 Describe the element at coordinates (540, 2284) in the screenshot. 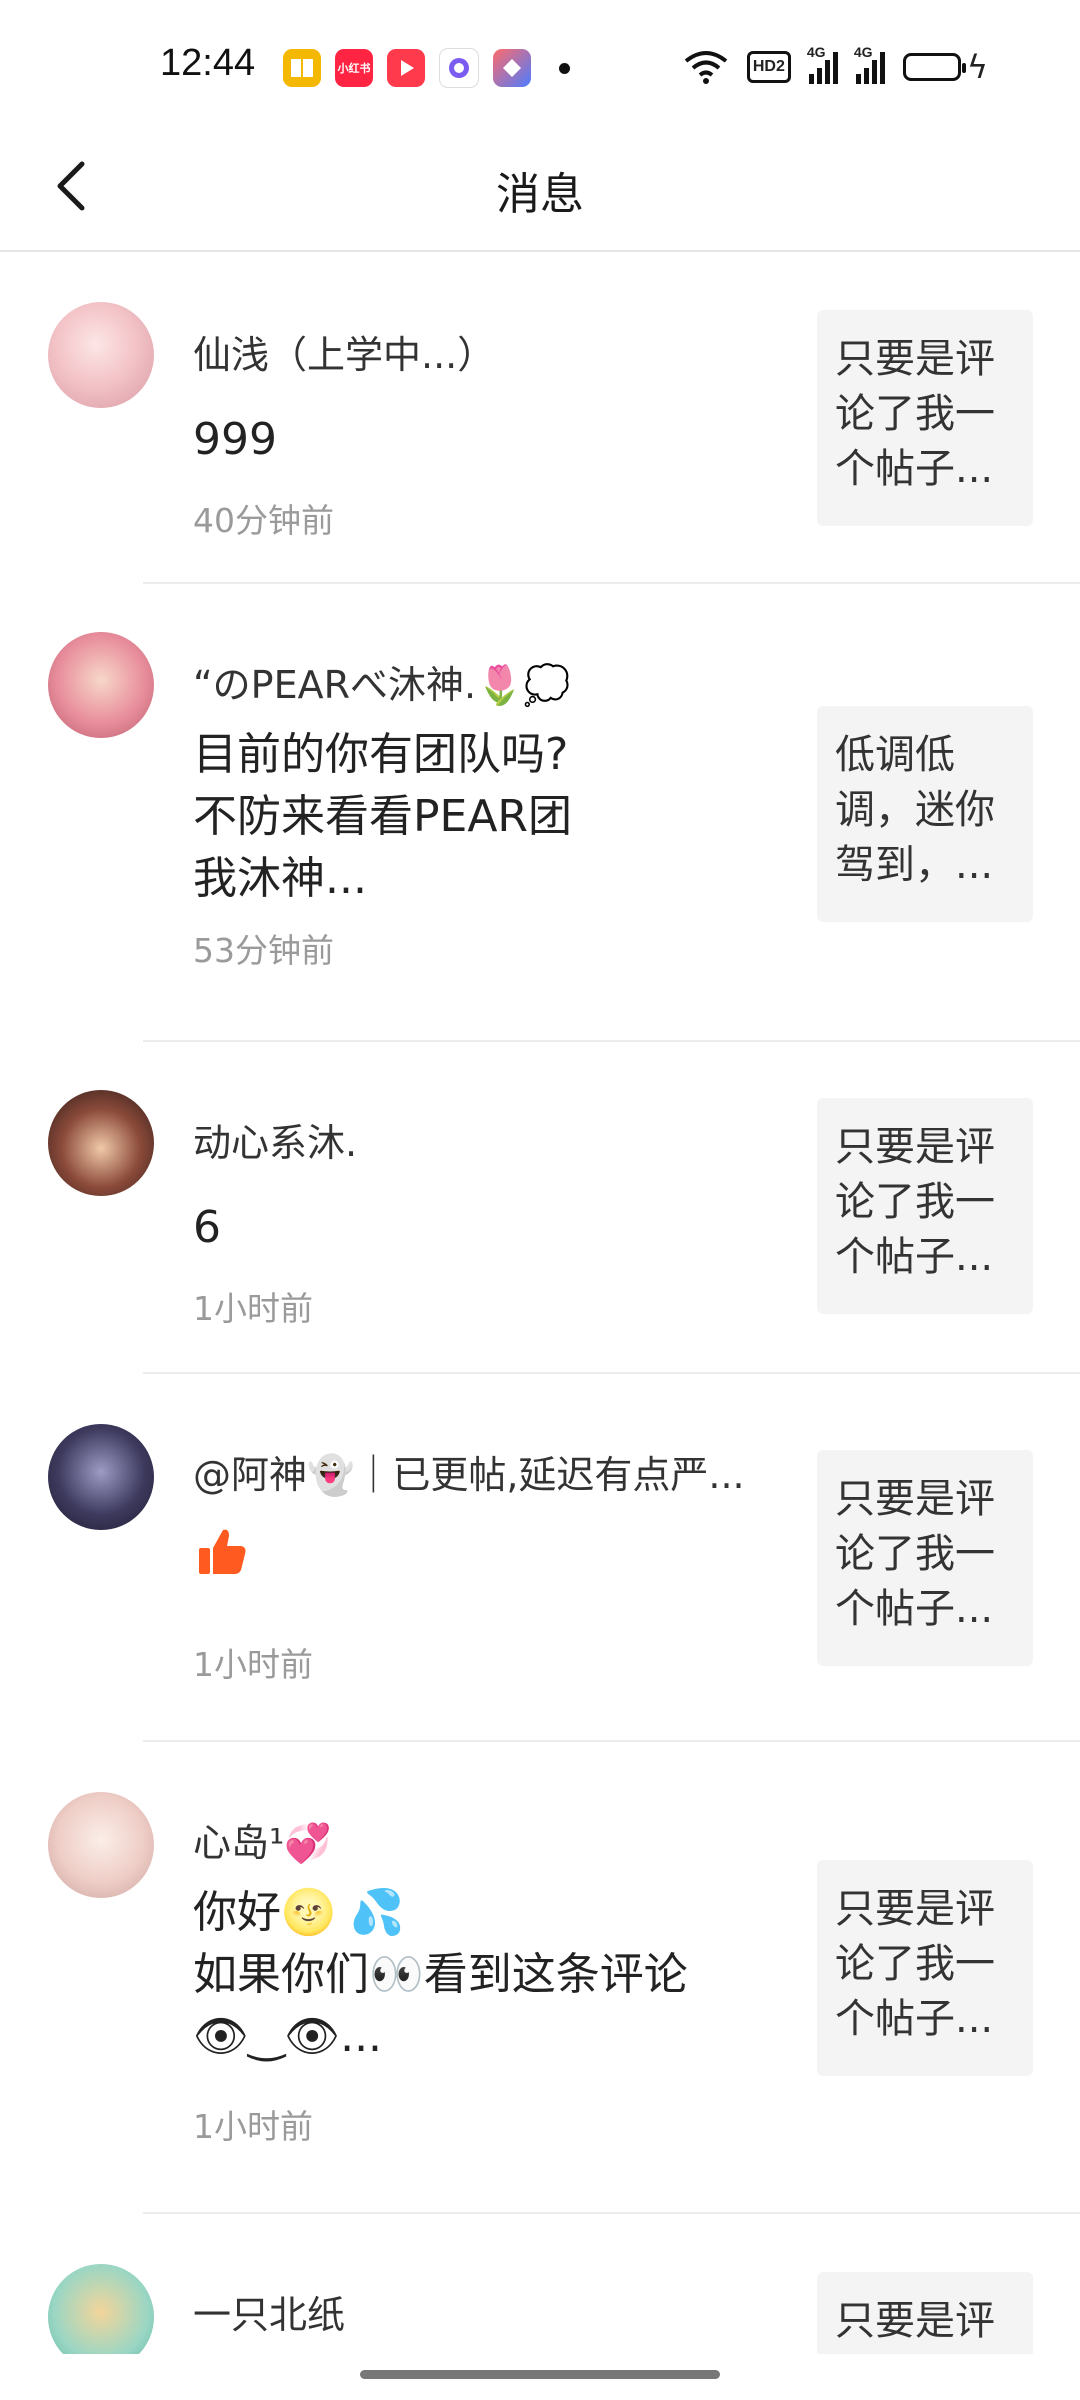

I see `message-item: 一只北纸 只要是评` at that location.